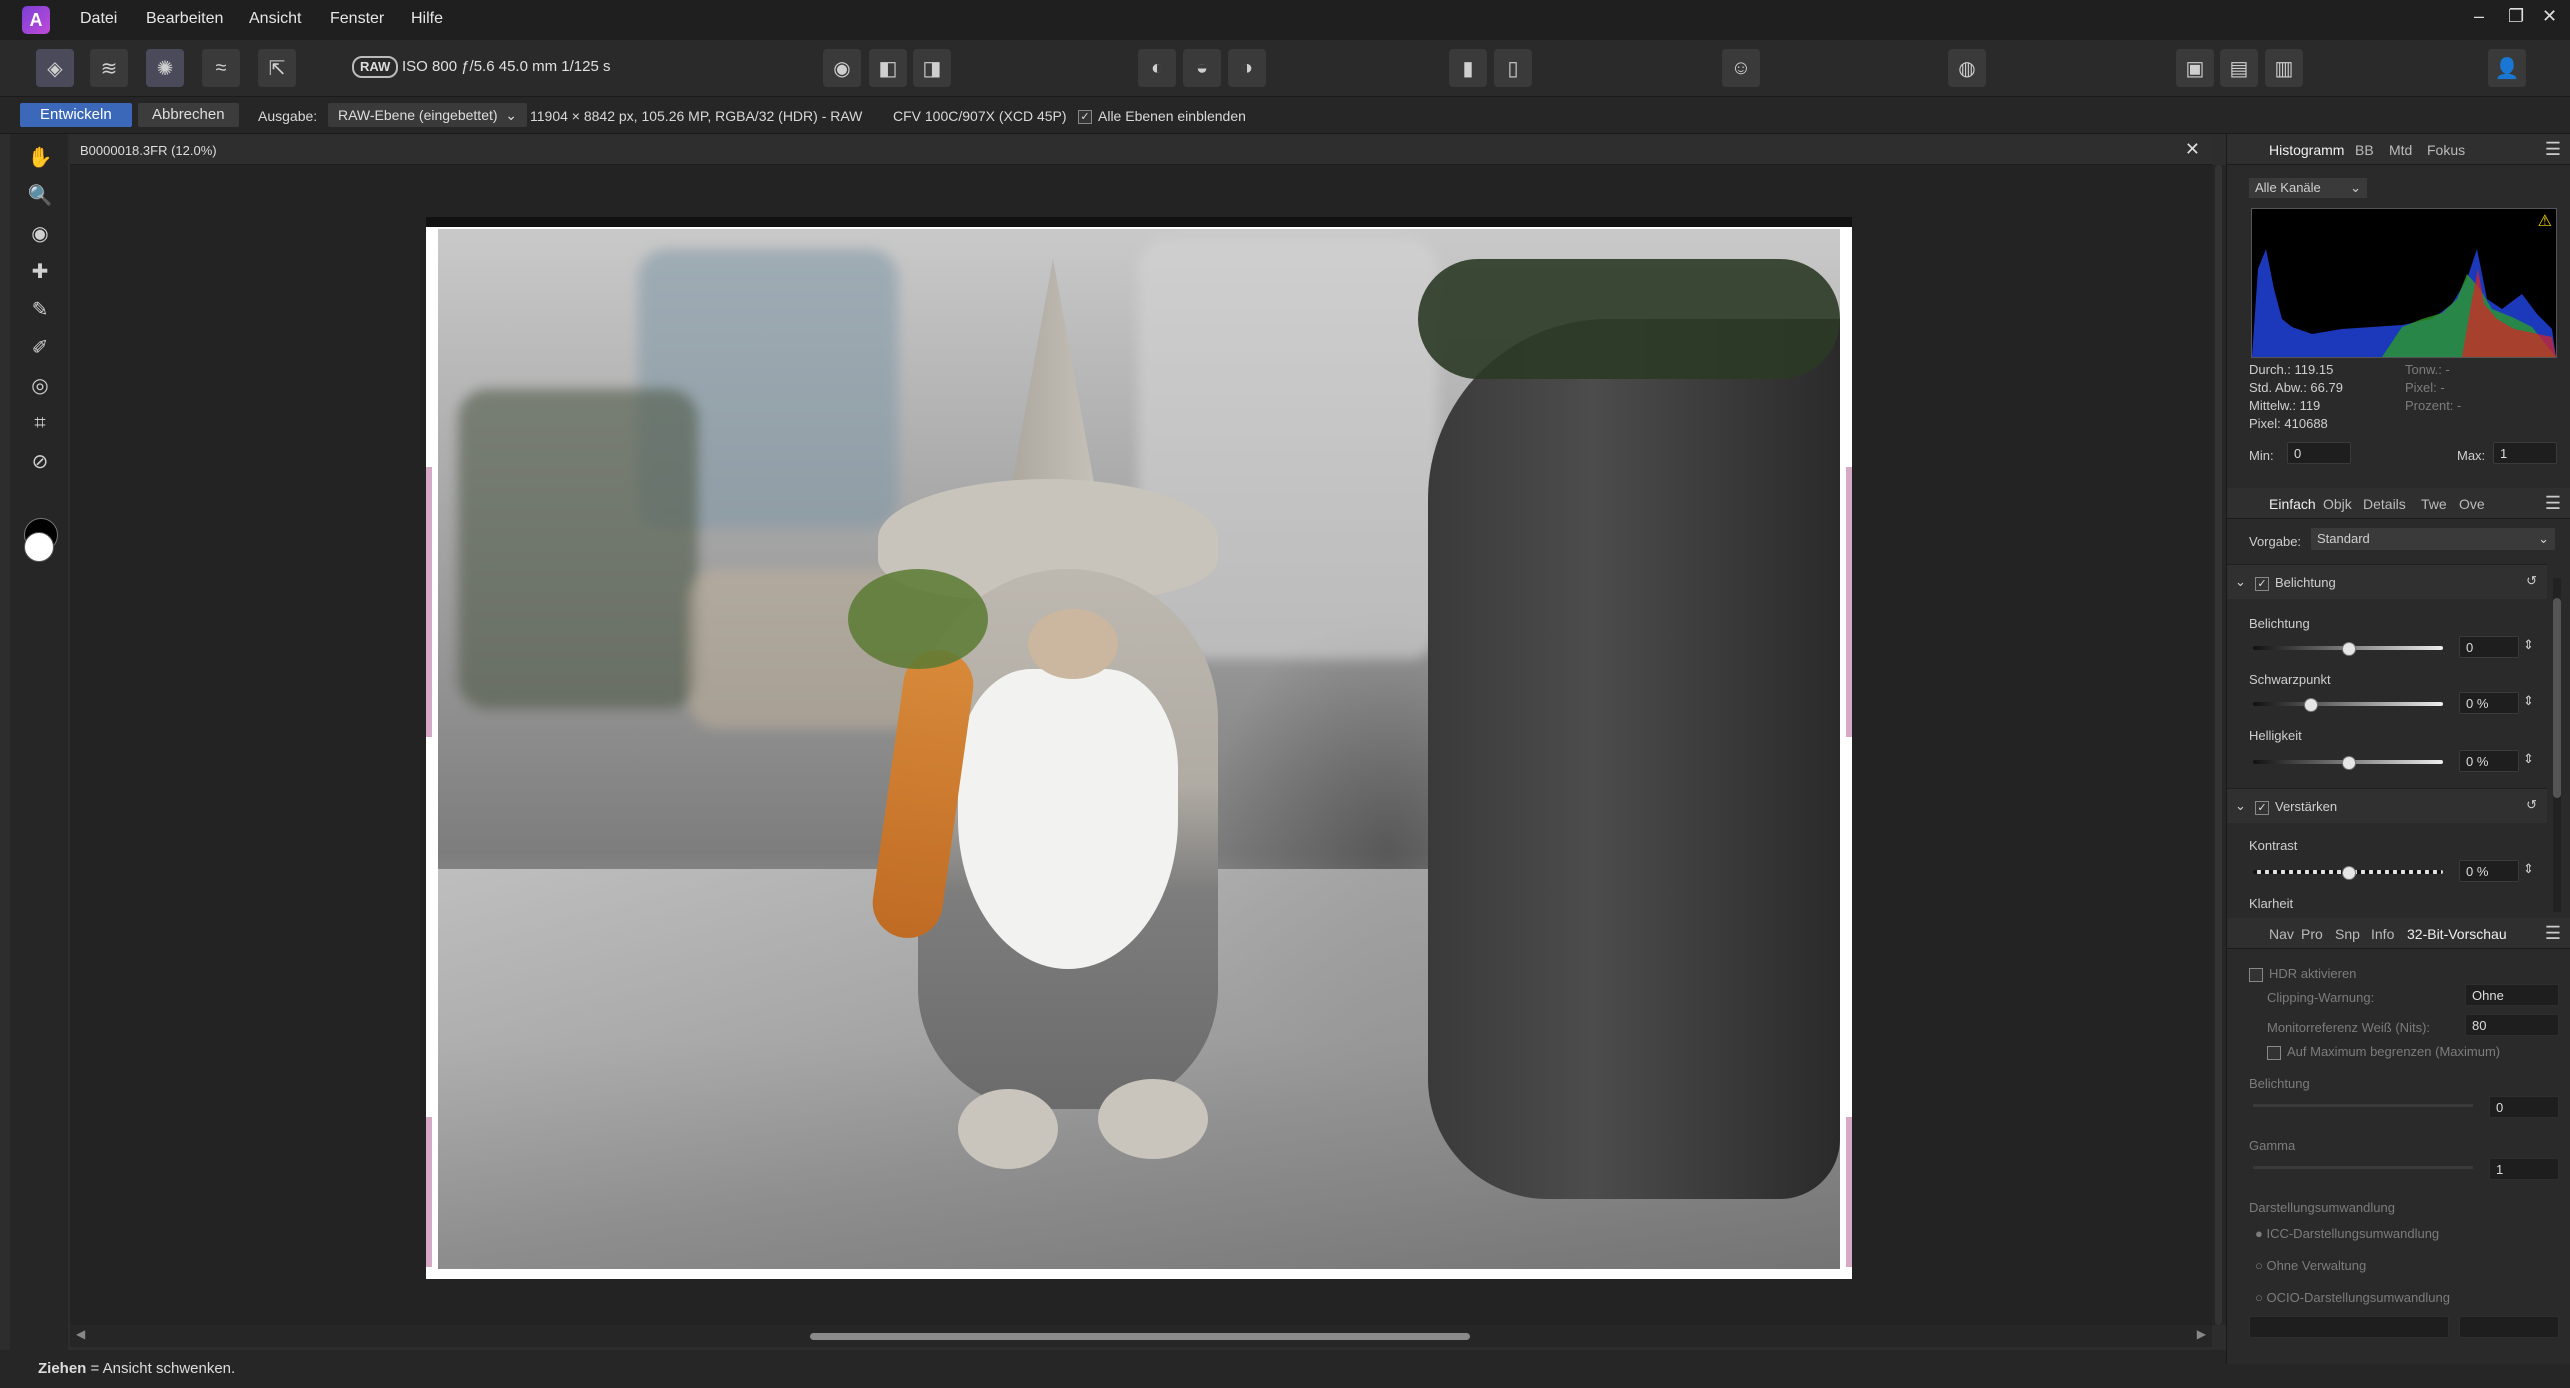 The image size is (2570, 1388). I want to click on exposure-enable-checkbox: ✓, so click(2265, 583).